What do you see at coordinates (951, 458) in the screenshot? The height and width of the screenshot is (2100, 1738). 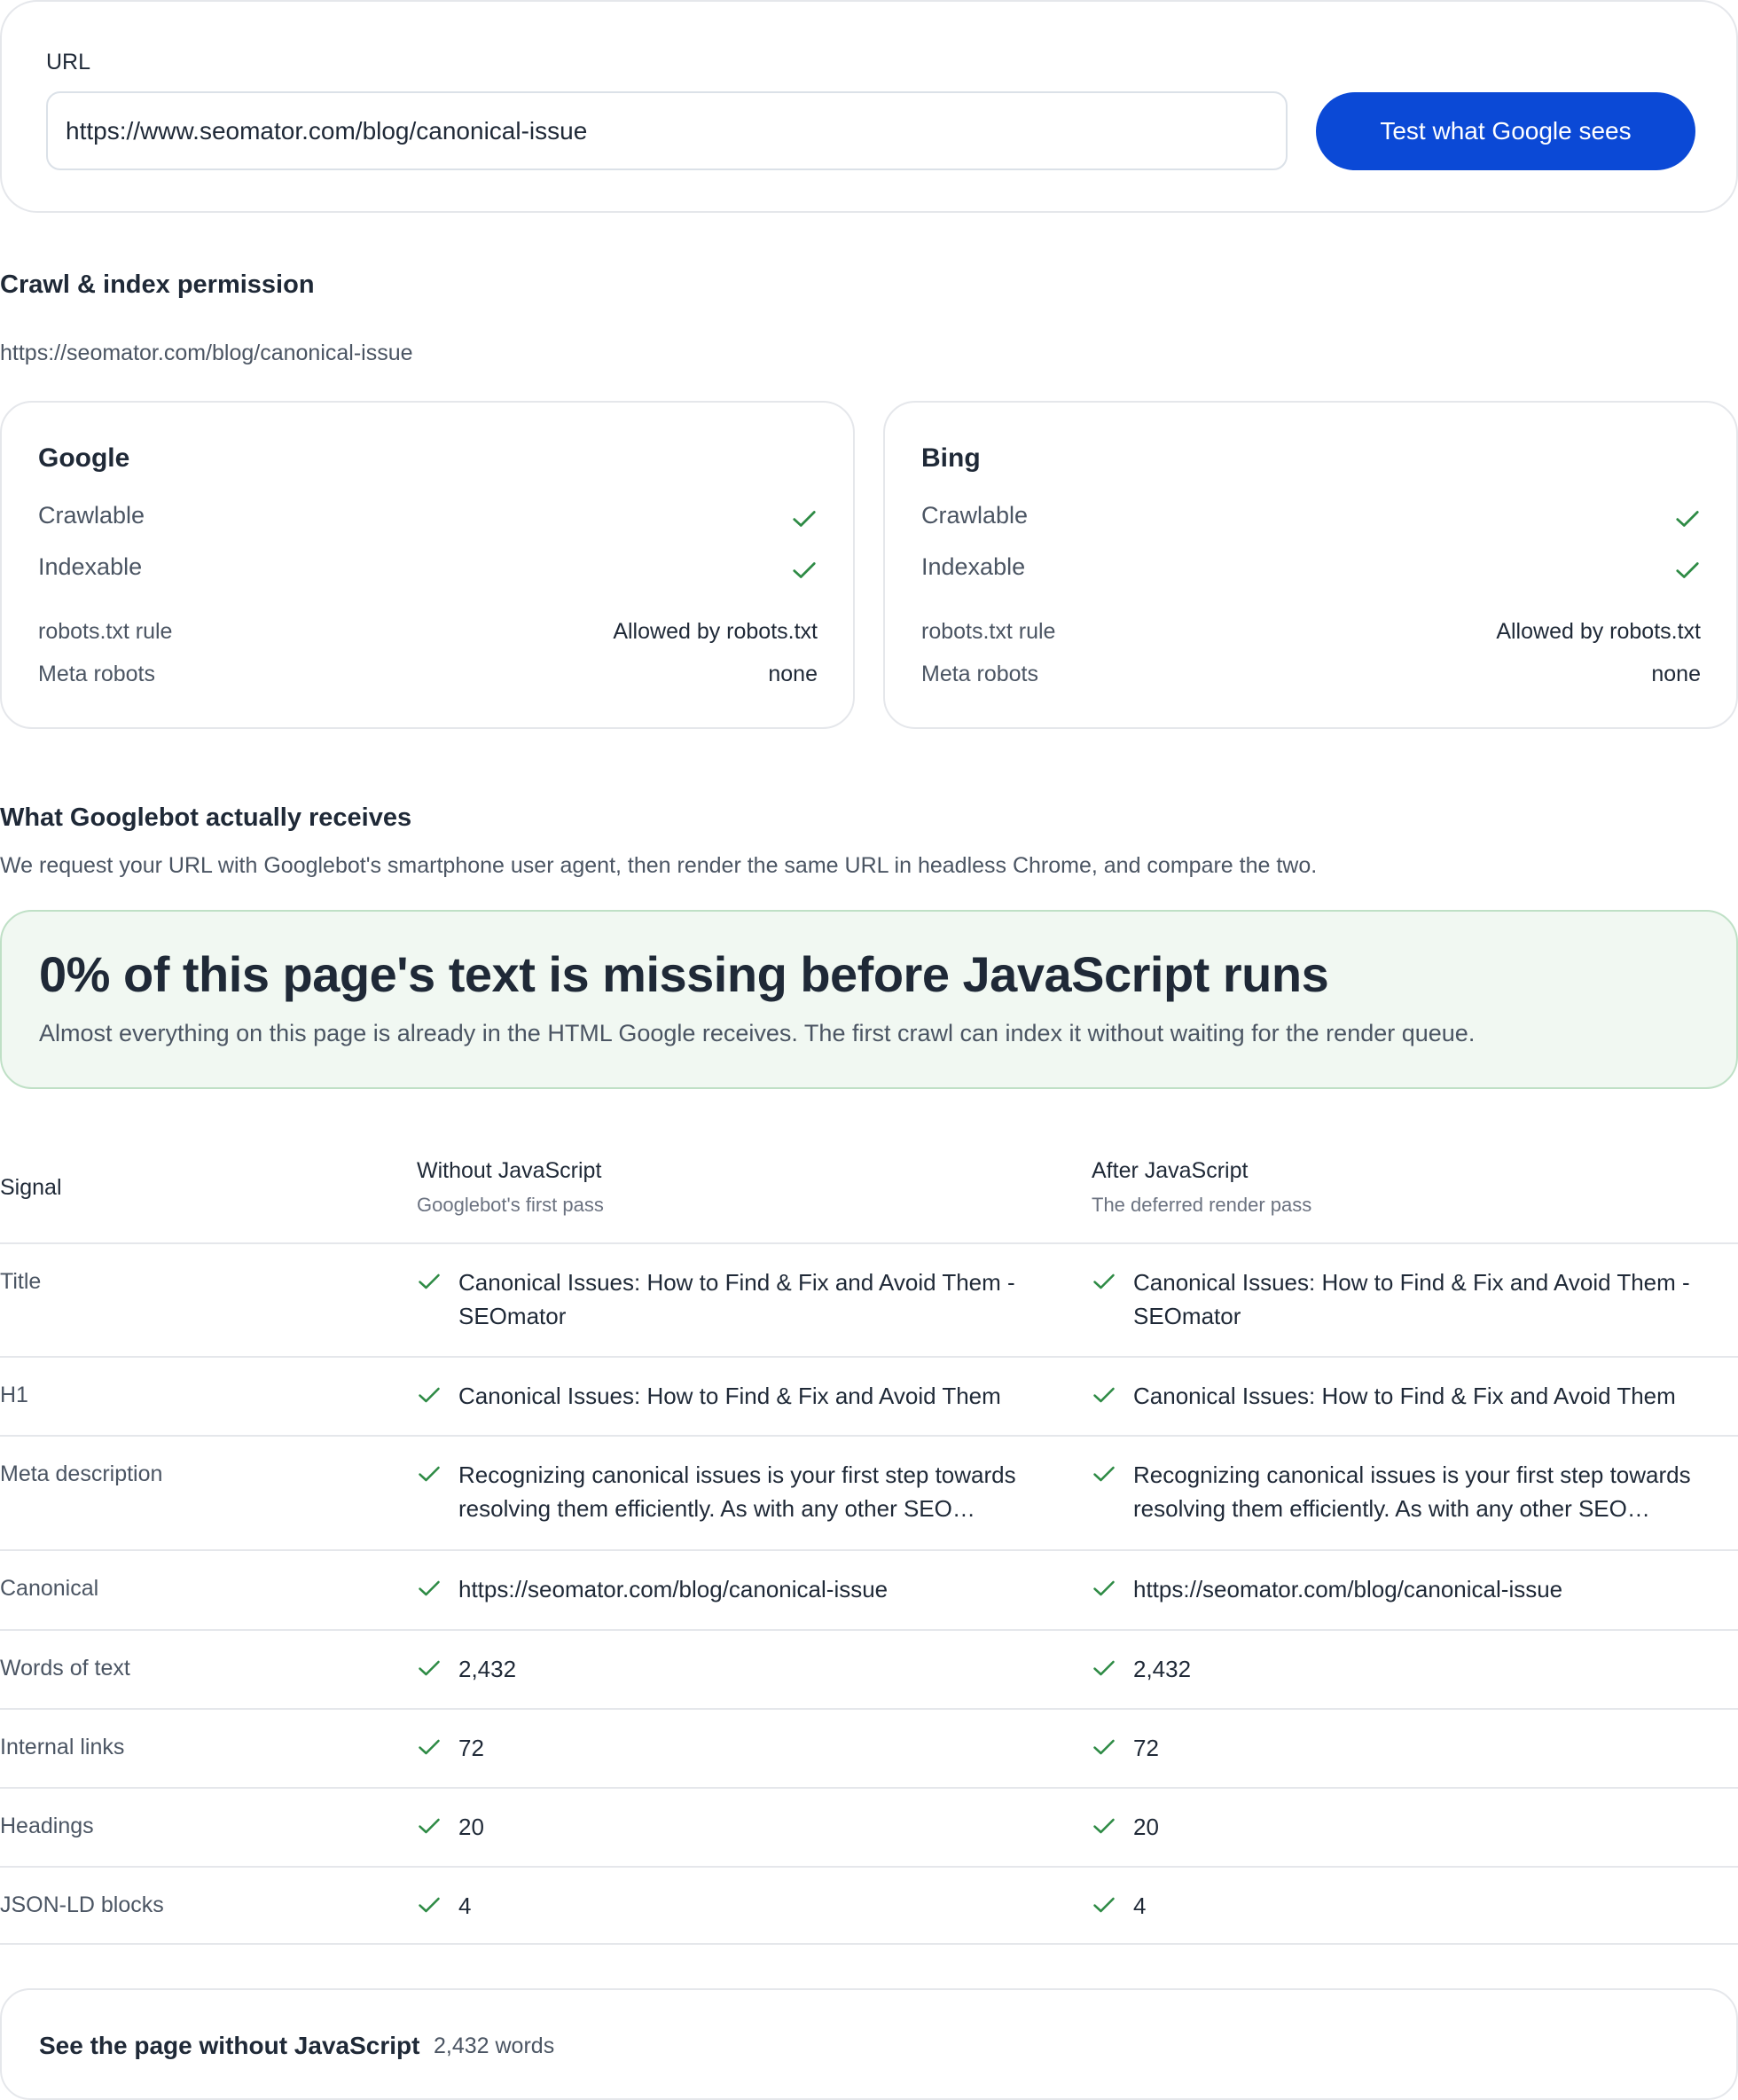 I see `engine-name: Bing` at bounding box center [951, 458].